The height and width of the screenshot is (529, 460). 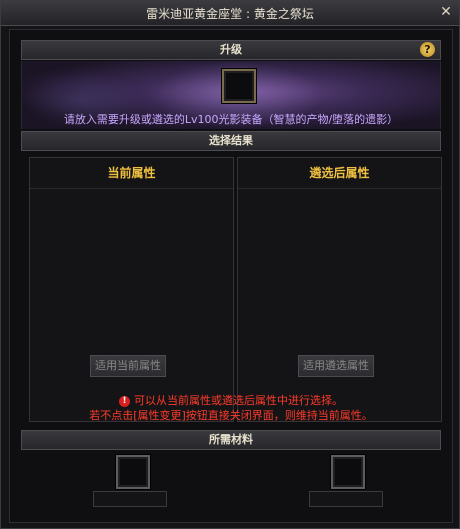 I want to click on close-icon: ✕, so click(x=446, y=12).